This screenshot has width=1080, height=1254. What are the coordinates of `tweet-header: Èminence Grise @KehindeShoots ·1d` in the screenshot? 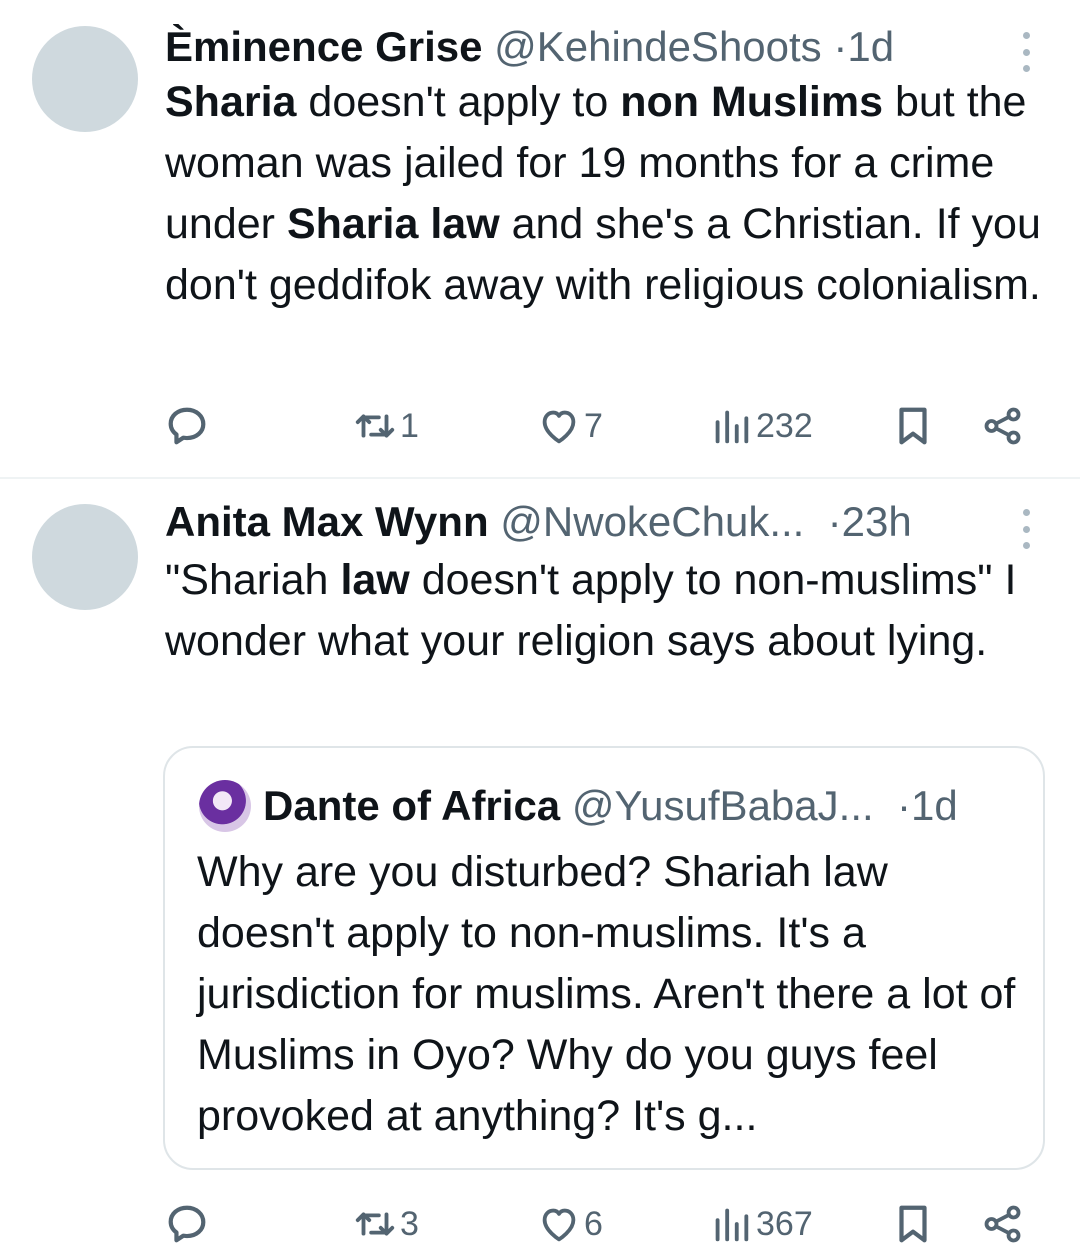 It's located at (529, 47).